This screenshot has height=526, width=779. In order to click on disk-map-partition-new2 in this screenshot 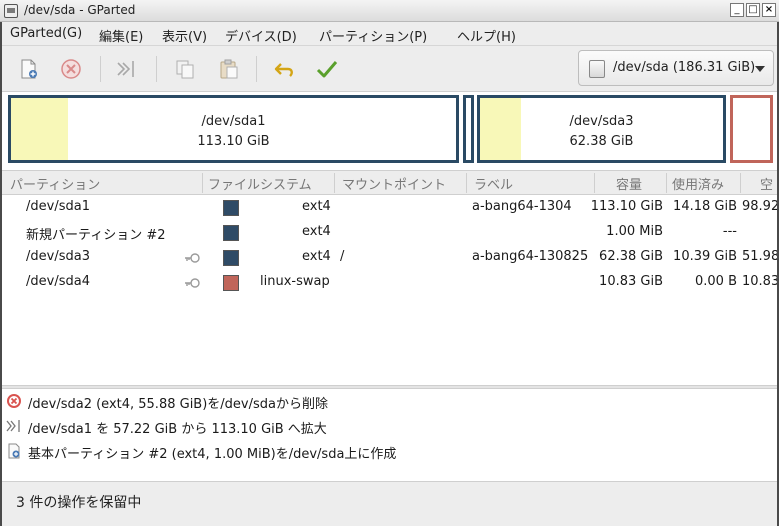, I will do `click(468, 129)`.